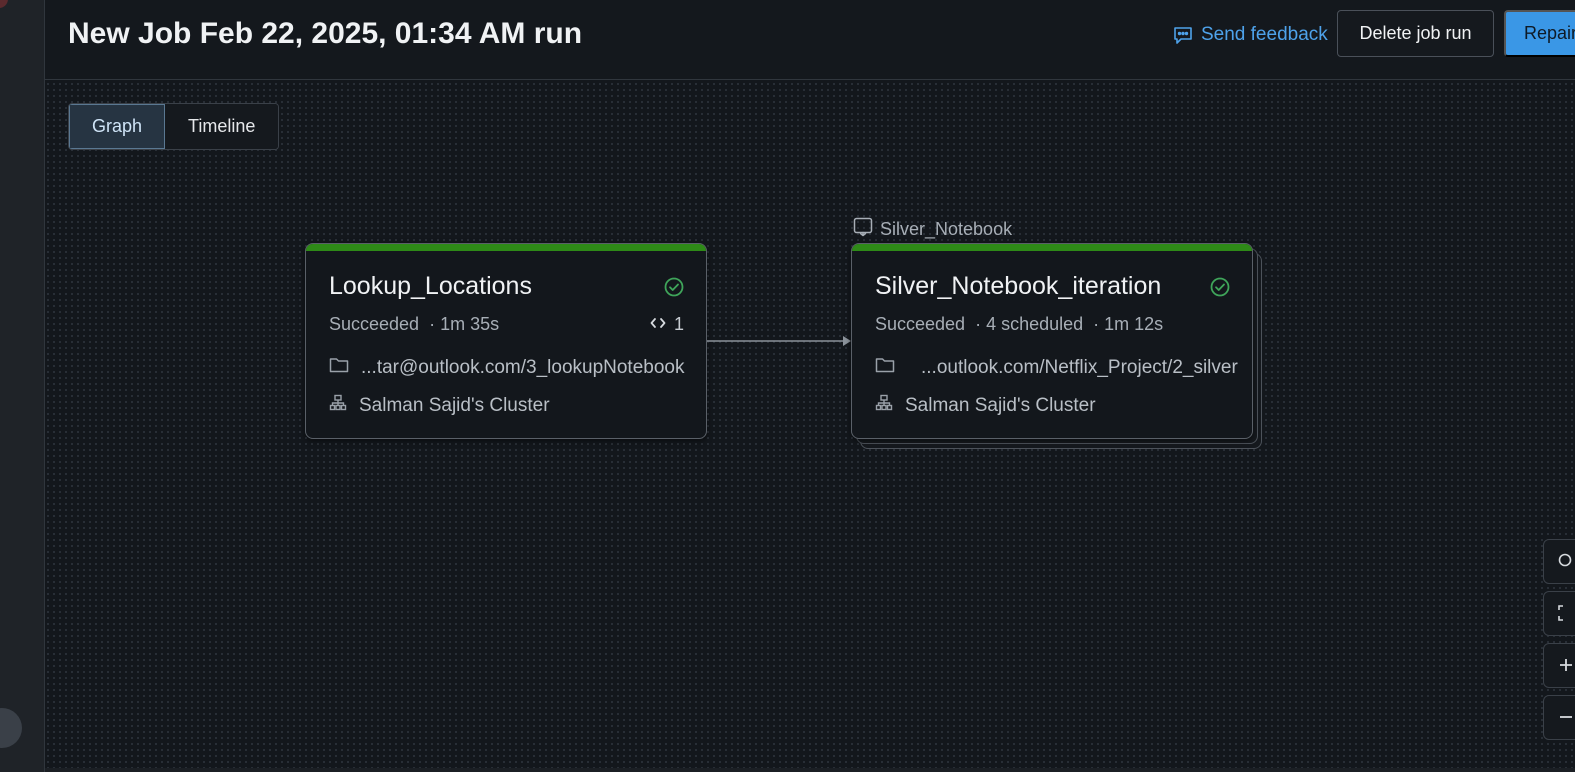 This screenshot has height=772, width=1575. Describe the element at coordinates (1079, 368) in the screenshot. I see `notebook-path: ...outlook.com/Netflix_Project/2_silver` at that location.